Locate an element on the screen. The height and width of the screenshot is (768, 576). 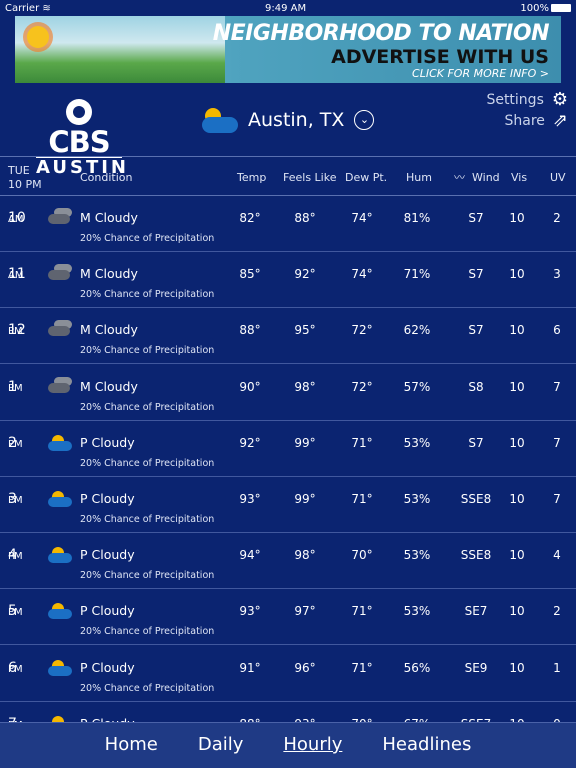
hum-value: 57% is located at coordinates (417, 386).